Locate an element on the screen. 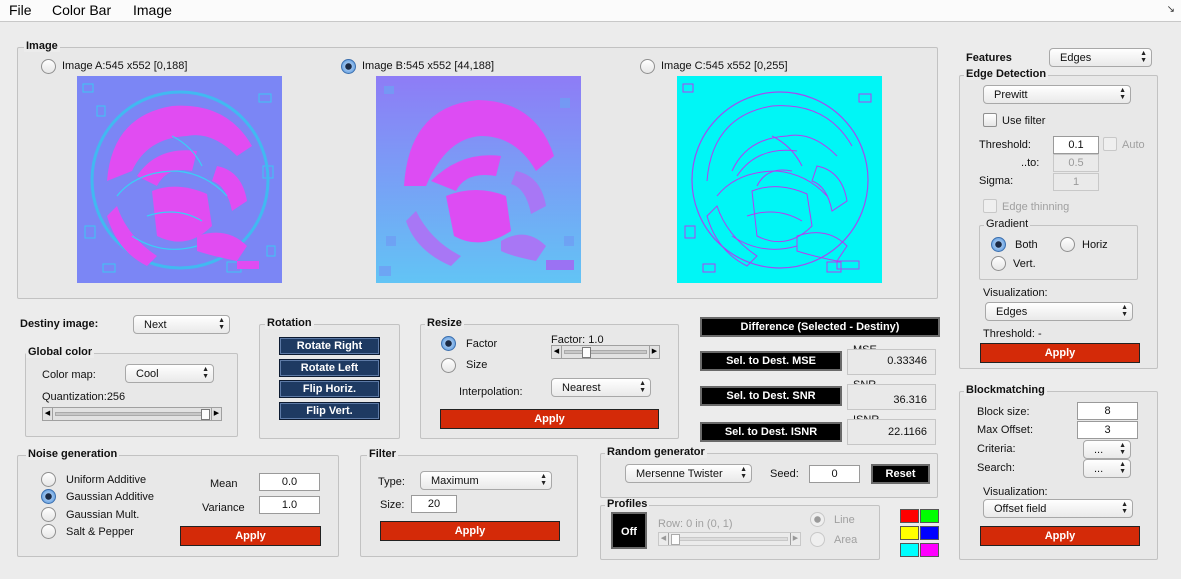 The height and width of the screenshot is (579, 1181). filter-size-label: Size: is located at coordinates (392, 505).